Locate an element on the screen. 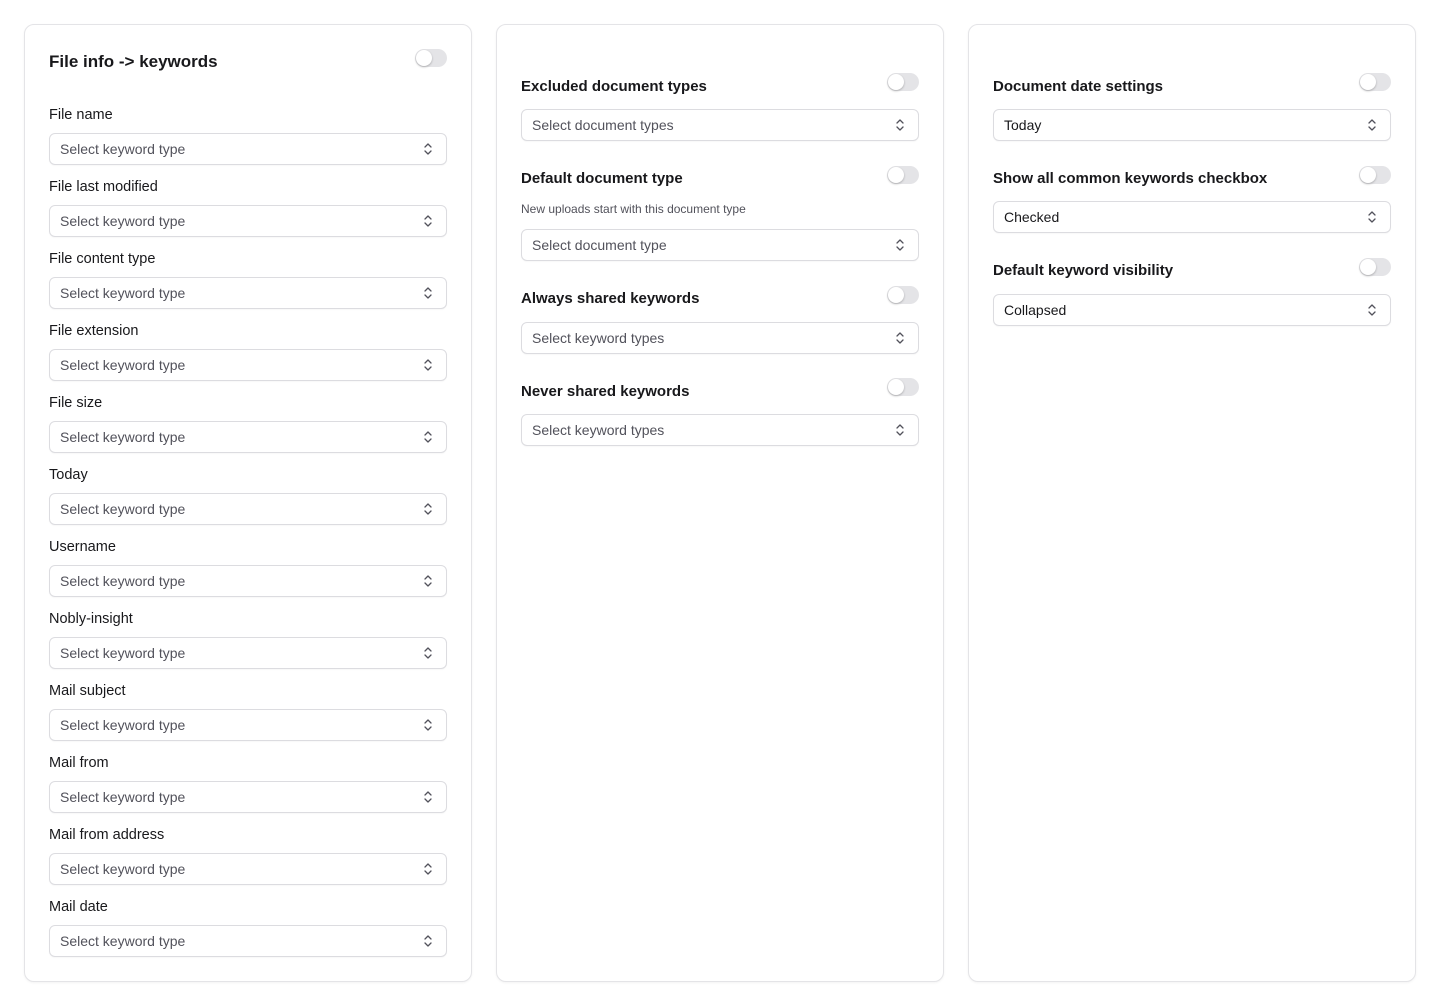 This screenshot has width=1440, height=1000. field-label-mail-from-address: Mail from address is located at coordinates (107, 835).